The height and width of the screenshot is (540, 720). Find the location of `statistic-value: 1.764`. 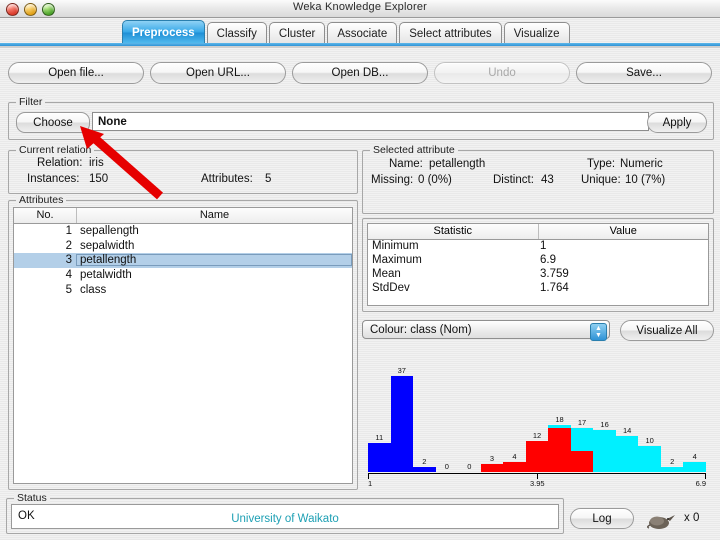

statistic-value: 1.764 is located at coordinates (554, 288).